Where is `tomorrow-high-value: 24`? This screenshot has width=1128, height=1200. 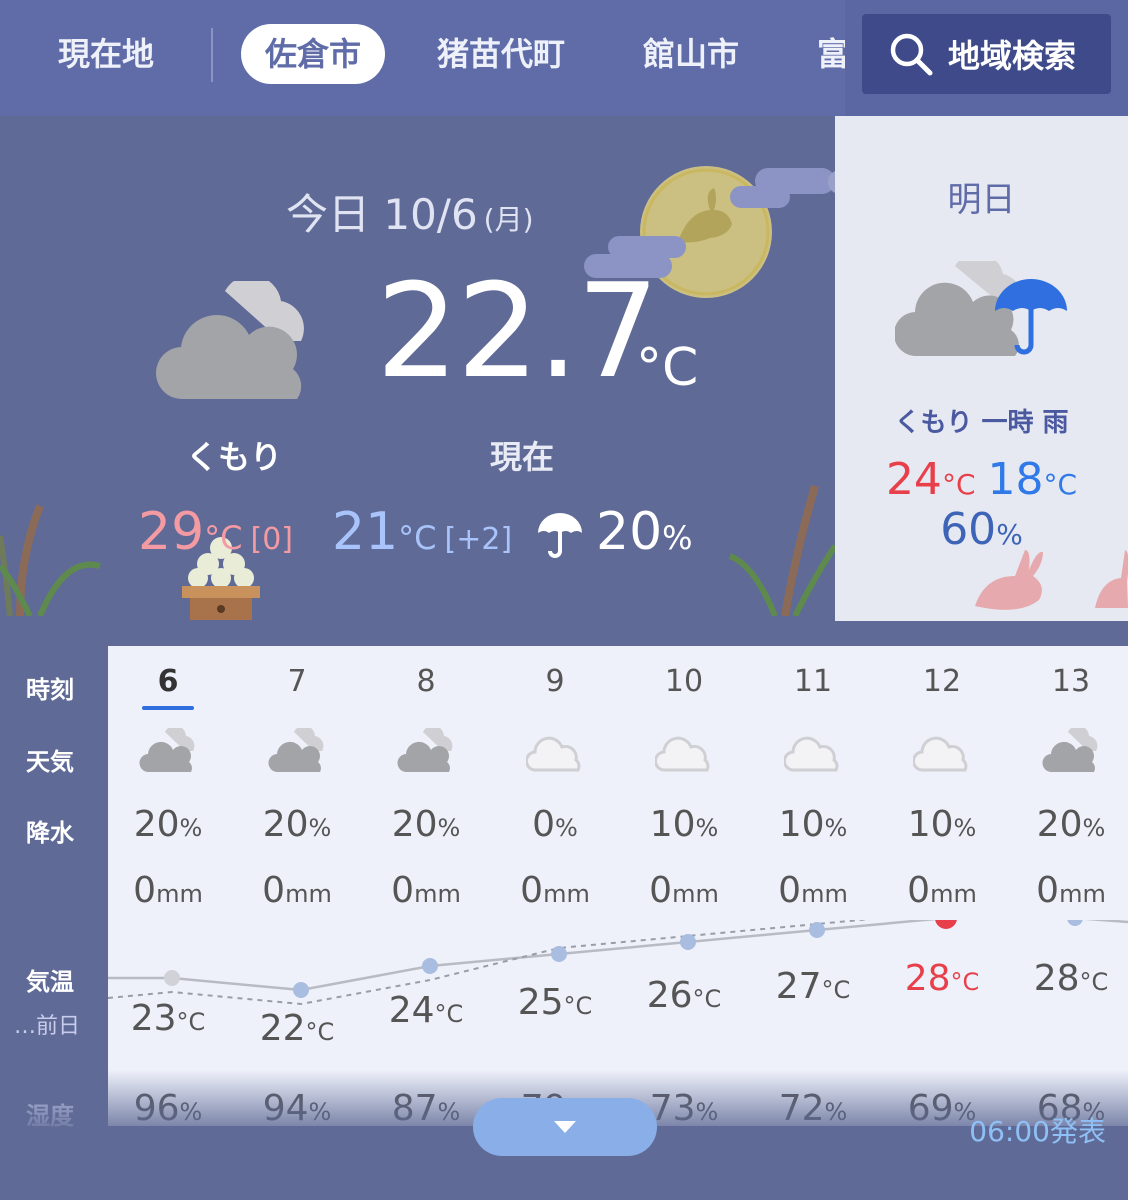 tomorrow-high-value: 24 is located at coordinates (913, 479).